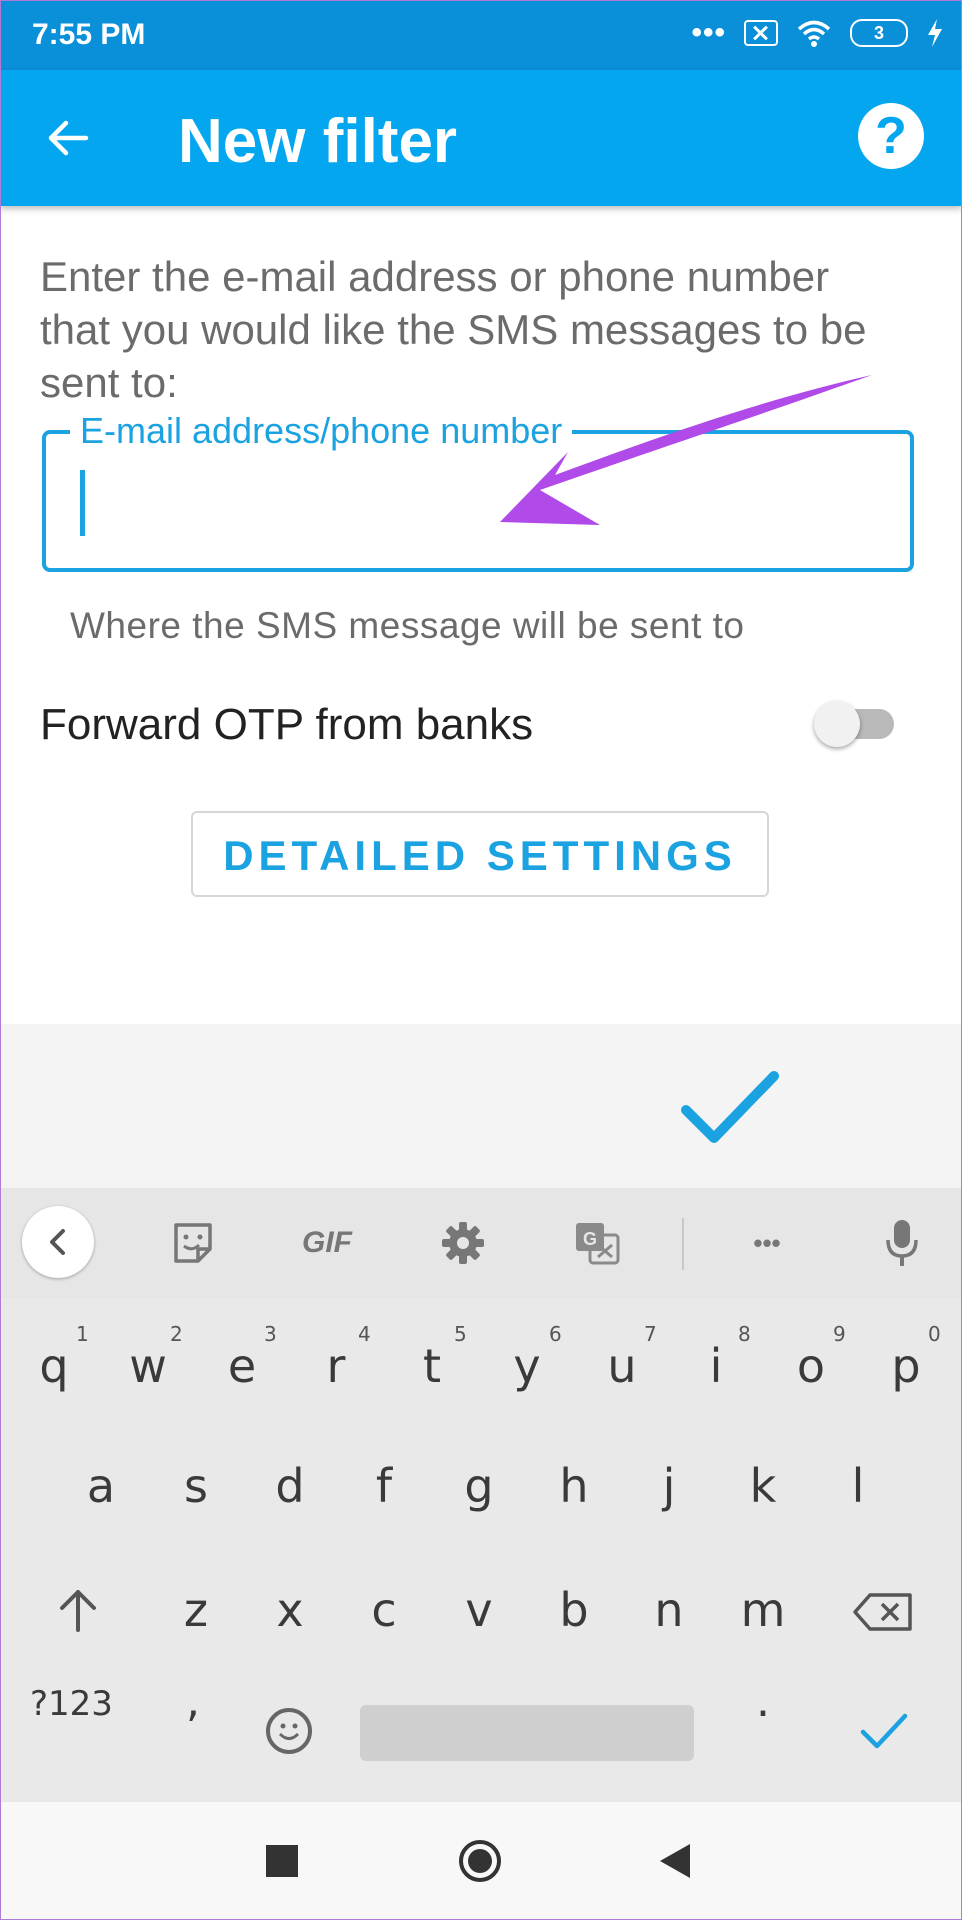 Image resolution: width=962 pixels, height=1920 pixels. Describe the element at coordinates (527, 1733) in the screenshot. I see `space-bar` at that location.